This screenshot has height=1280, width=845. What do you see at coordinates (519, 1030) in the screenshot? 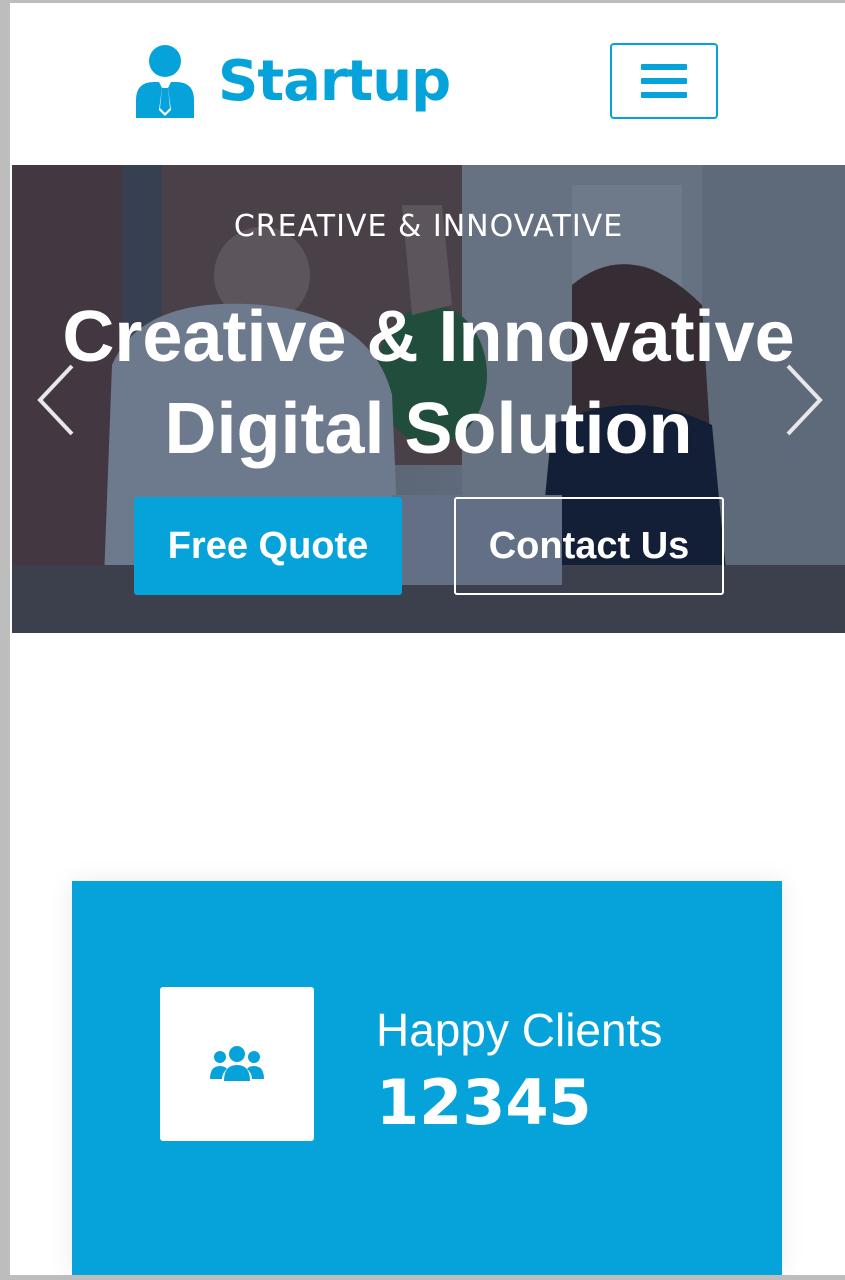
I see `stat-label: Happy Clients` at bounding box center [519, 1030].